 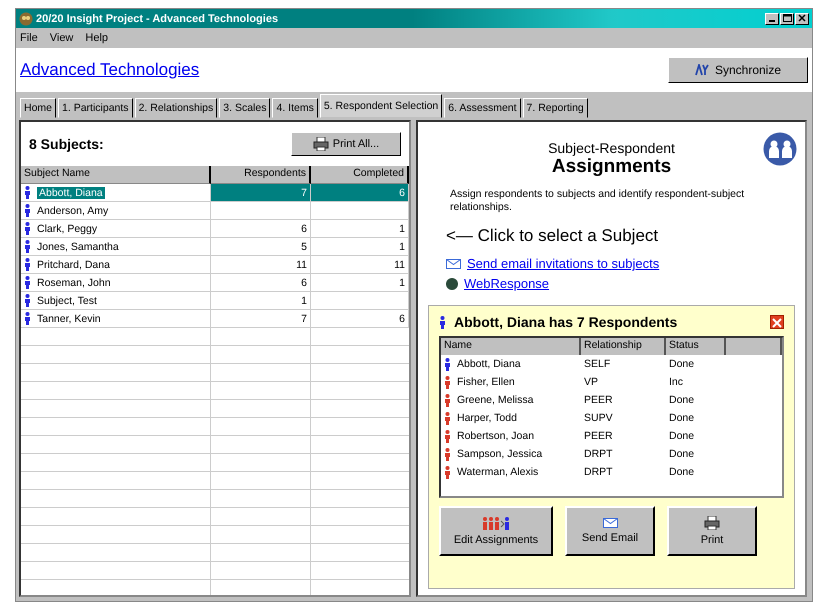 What do you see at coordinates (738, 70) in the screenshot?
I see `synchronize-button: Synchronize` at bounding box center [738, 70].